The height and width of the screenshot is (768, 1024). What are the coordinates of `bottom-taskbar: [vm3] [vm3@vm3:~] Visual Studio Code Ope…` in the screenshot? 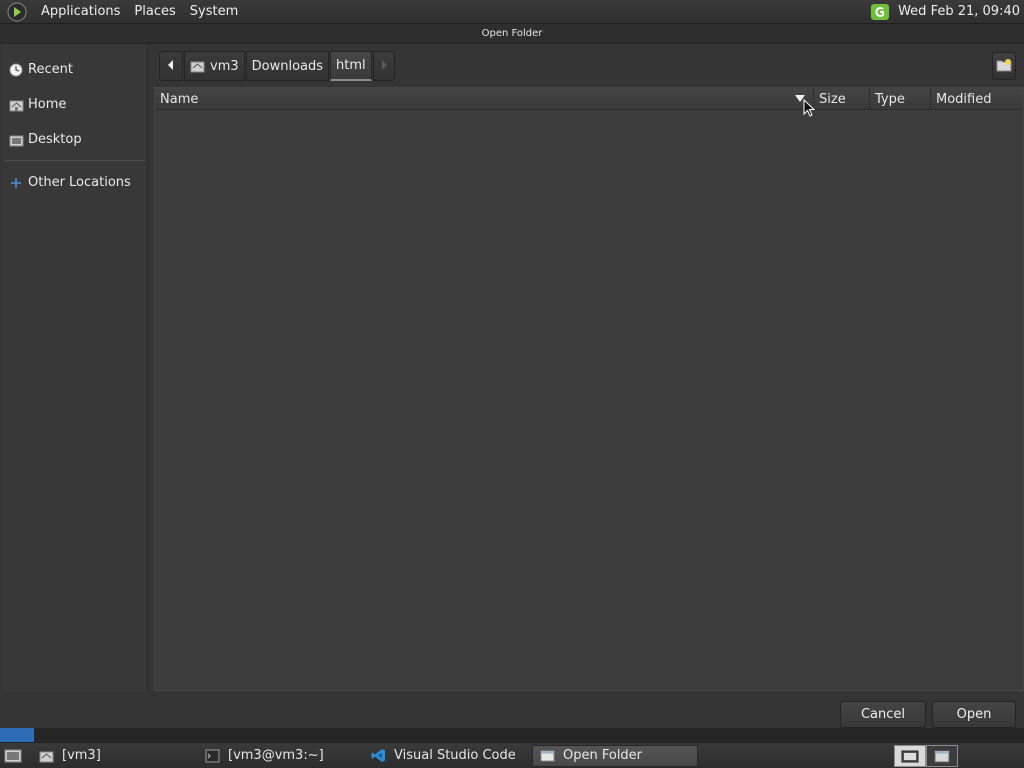 It's located at (512, 755).